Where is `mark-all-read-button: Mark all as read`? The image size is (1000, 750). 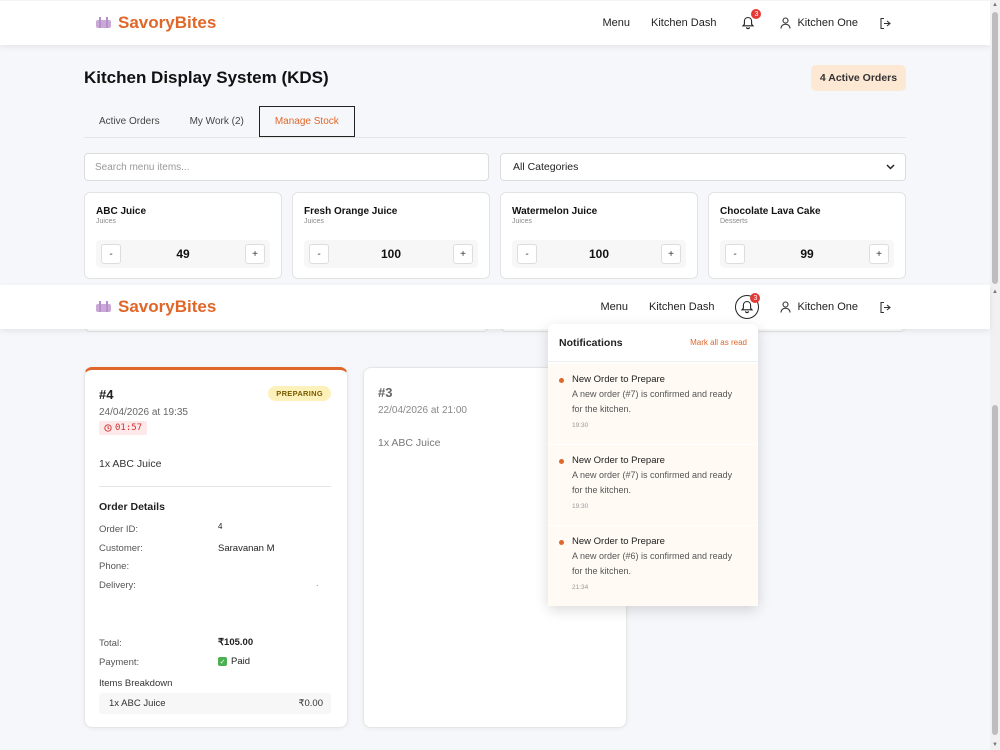 mark-all-read-button: Mark all as read is located at coordinates (718, 342).